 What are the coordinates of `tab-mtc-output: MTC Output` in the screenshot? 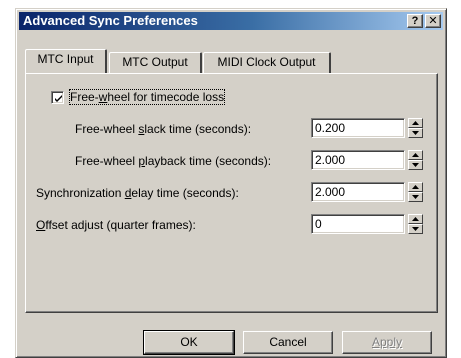 It's located at (155, 62).